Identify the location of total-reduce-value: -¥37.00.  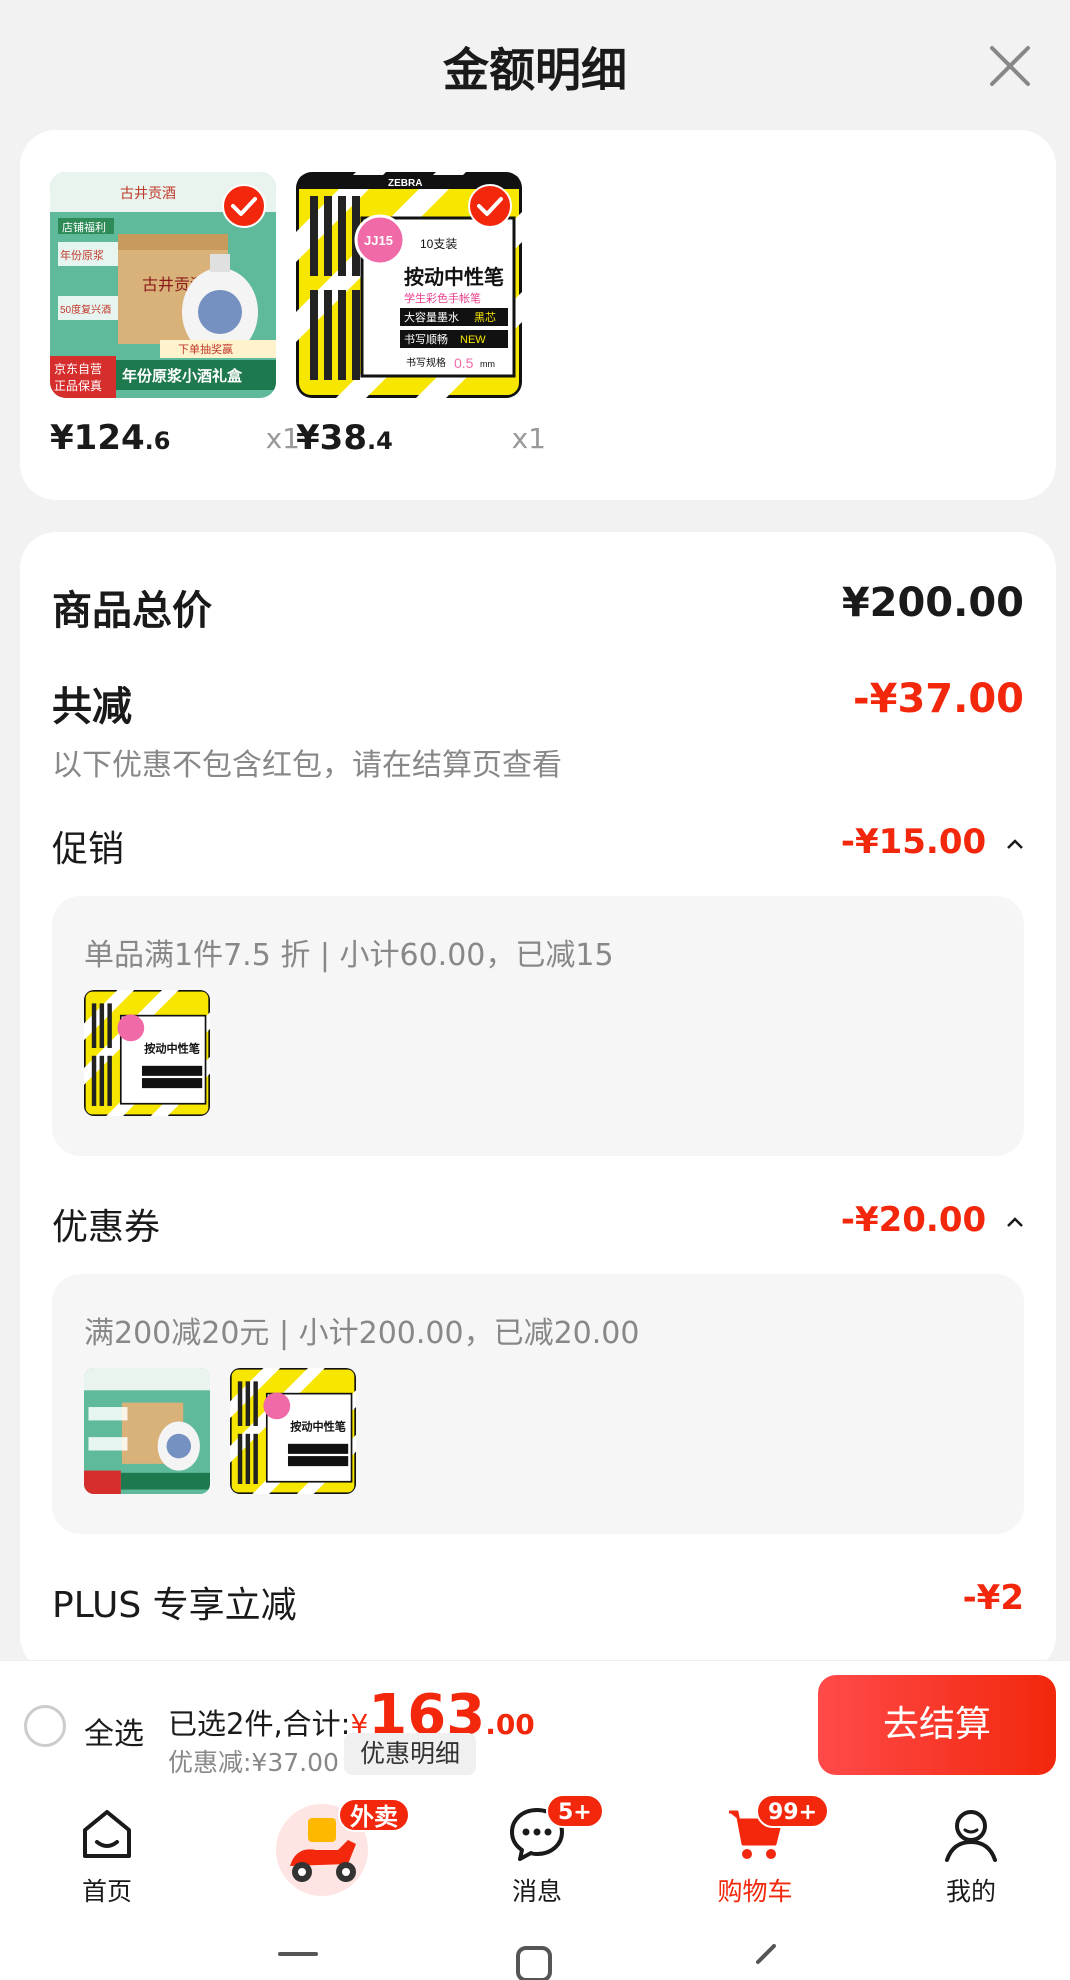
(938, 699).